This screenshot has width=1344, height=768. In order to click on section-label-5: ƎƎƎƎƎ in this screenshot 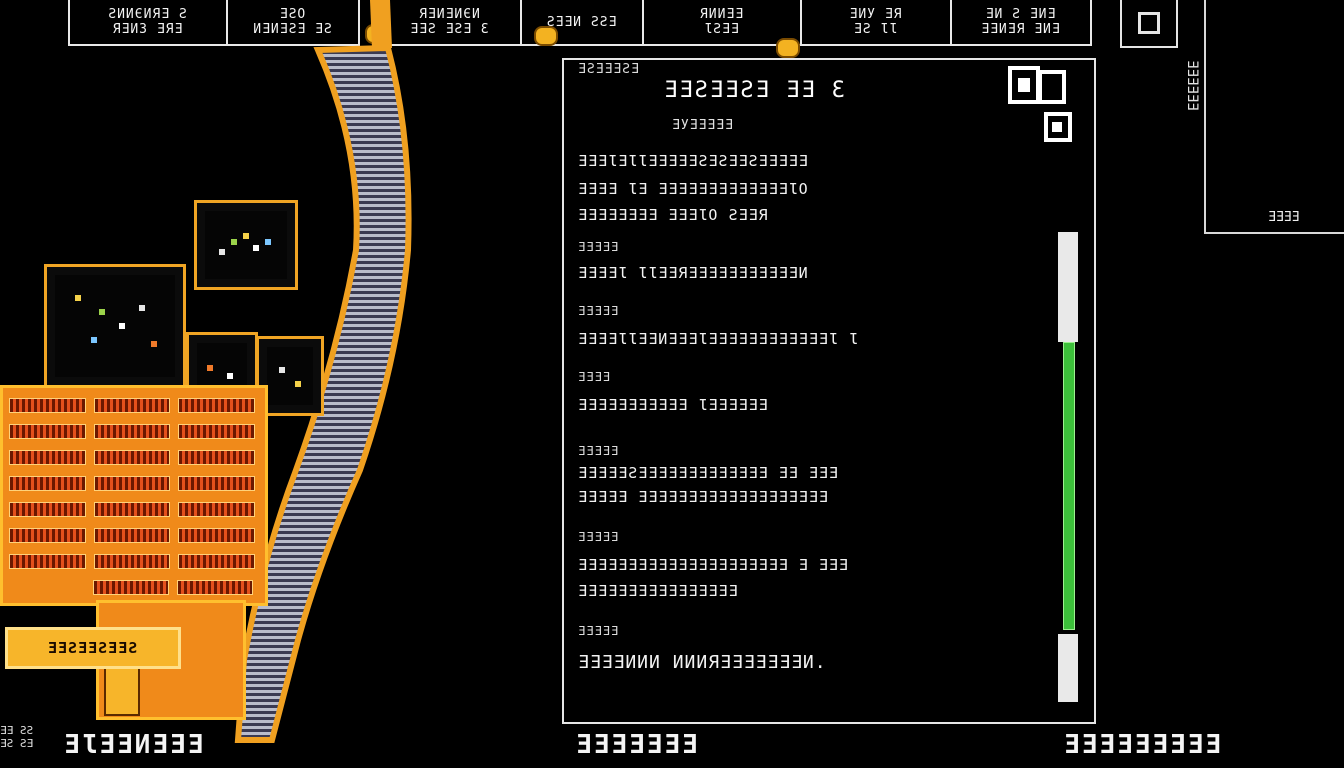, I will do `click(599, 537)`.